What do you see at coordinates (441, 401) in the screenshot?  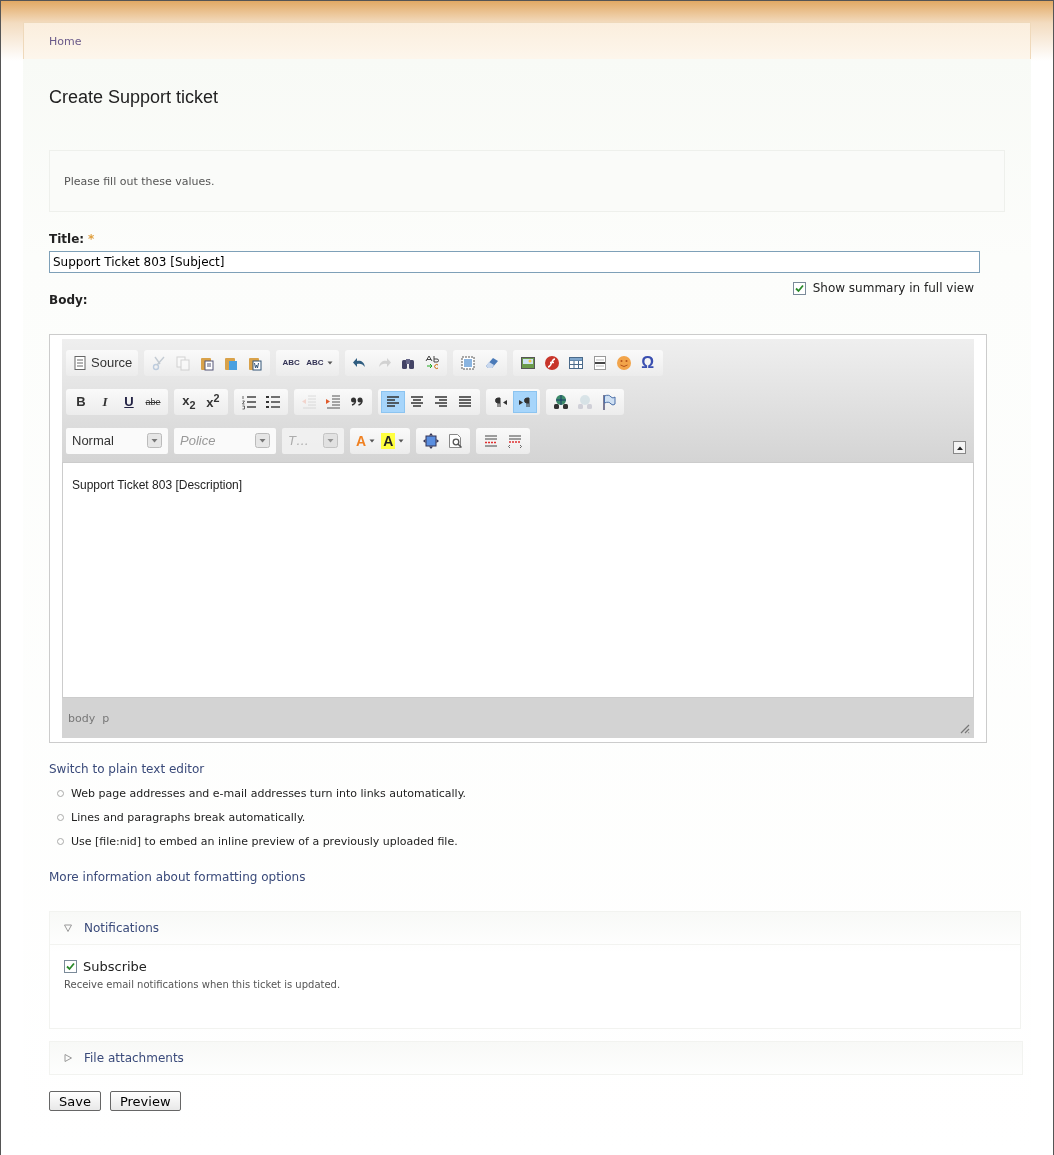 I see `align-right-icon` at bounding box center [441, 401].